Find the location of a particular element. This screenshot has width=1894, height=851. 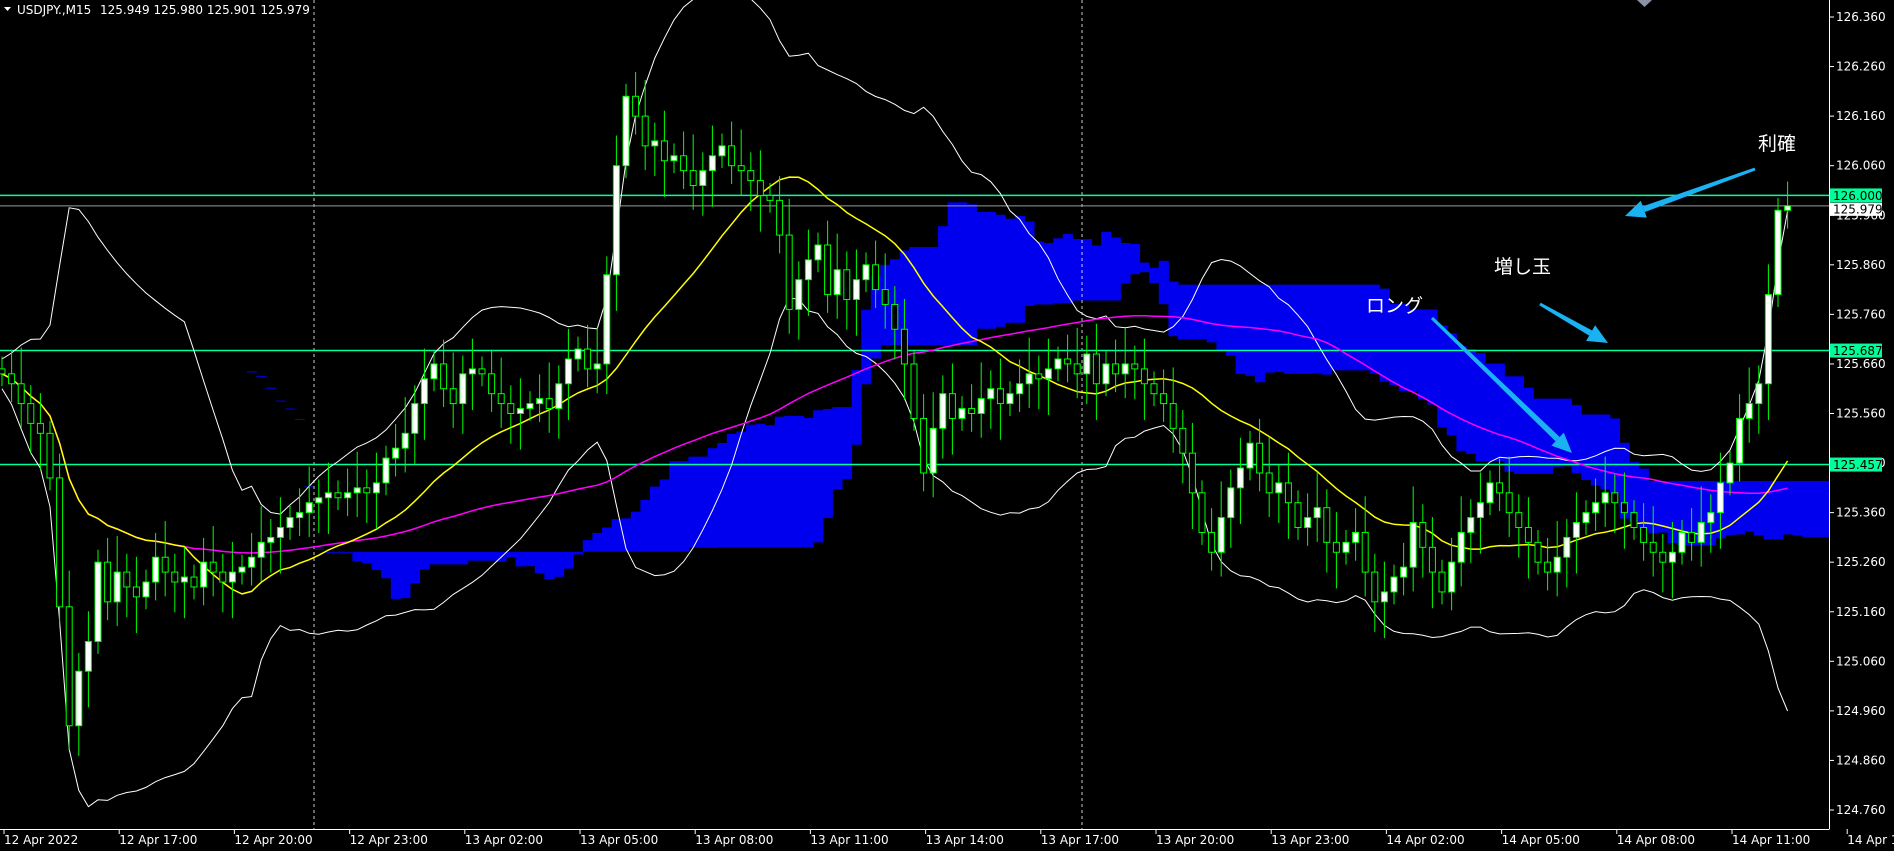

price-tick-label: 125.760 is located at coordinates (1861, 314).